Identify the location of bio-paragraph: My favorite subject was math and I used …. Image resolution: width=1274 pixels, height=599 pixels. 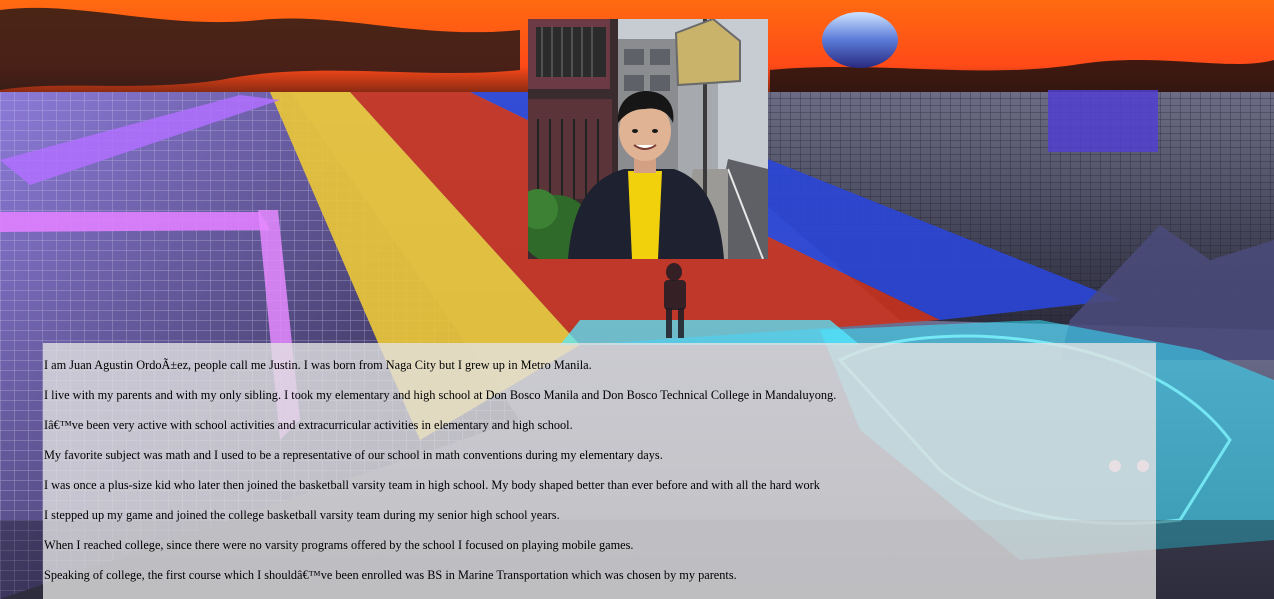
(353, 455).